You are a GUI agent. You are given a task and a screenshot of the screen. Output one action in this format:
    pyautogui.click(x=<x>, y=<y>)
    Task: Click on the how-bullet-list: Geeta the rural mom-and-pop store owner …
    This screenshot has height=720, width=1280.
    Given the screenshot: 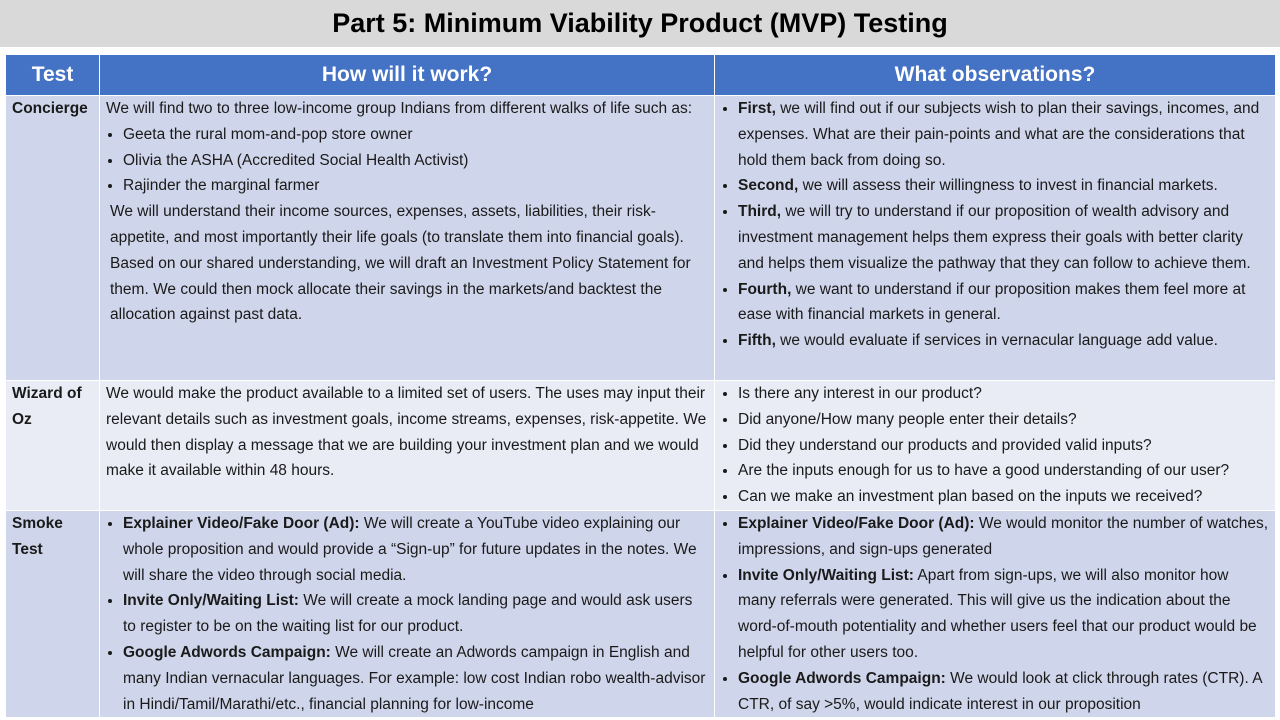 What is the action you would take?
    pyautogui.click(x=407, y=160)
    